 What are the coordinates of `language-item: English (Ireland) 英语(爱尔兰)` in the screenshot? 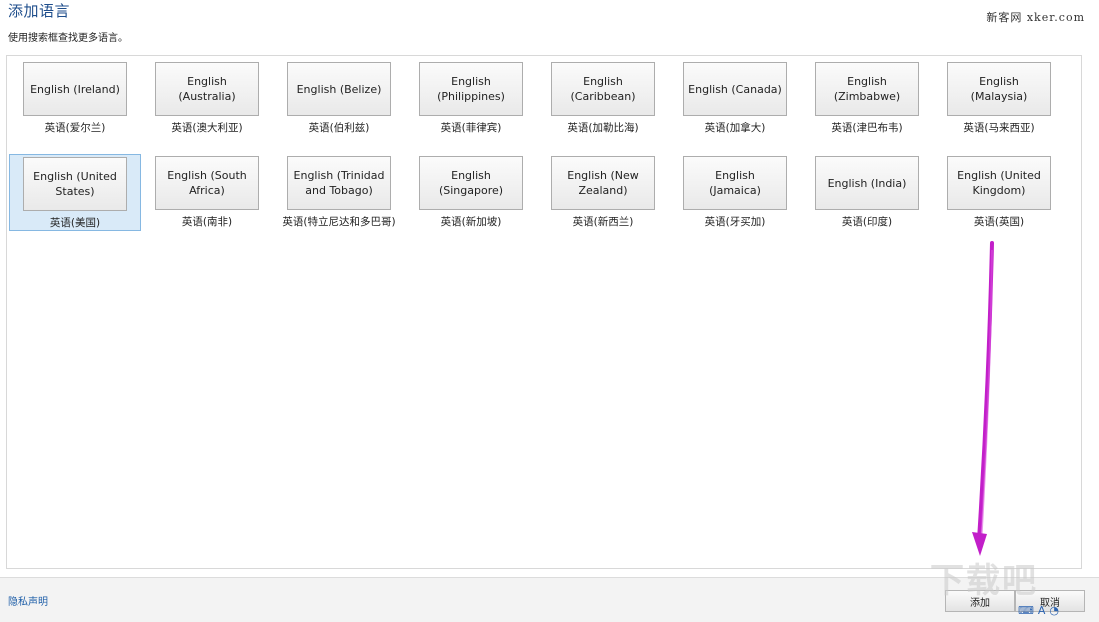 It's located at (75, 98).